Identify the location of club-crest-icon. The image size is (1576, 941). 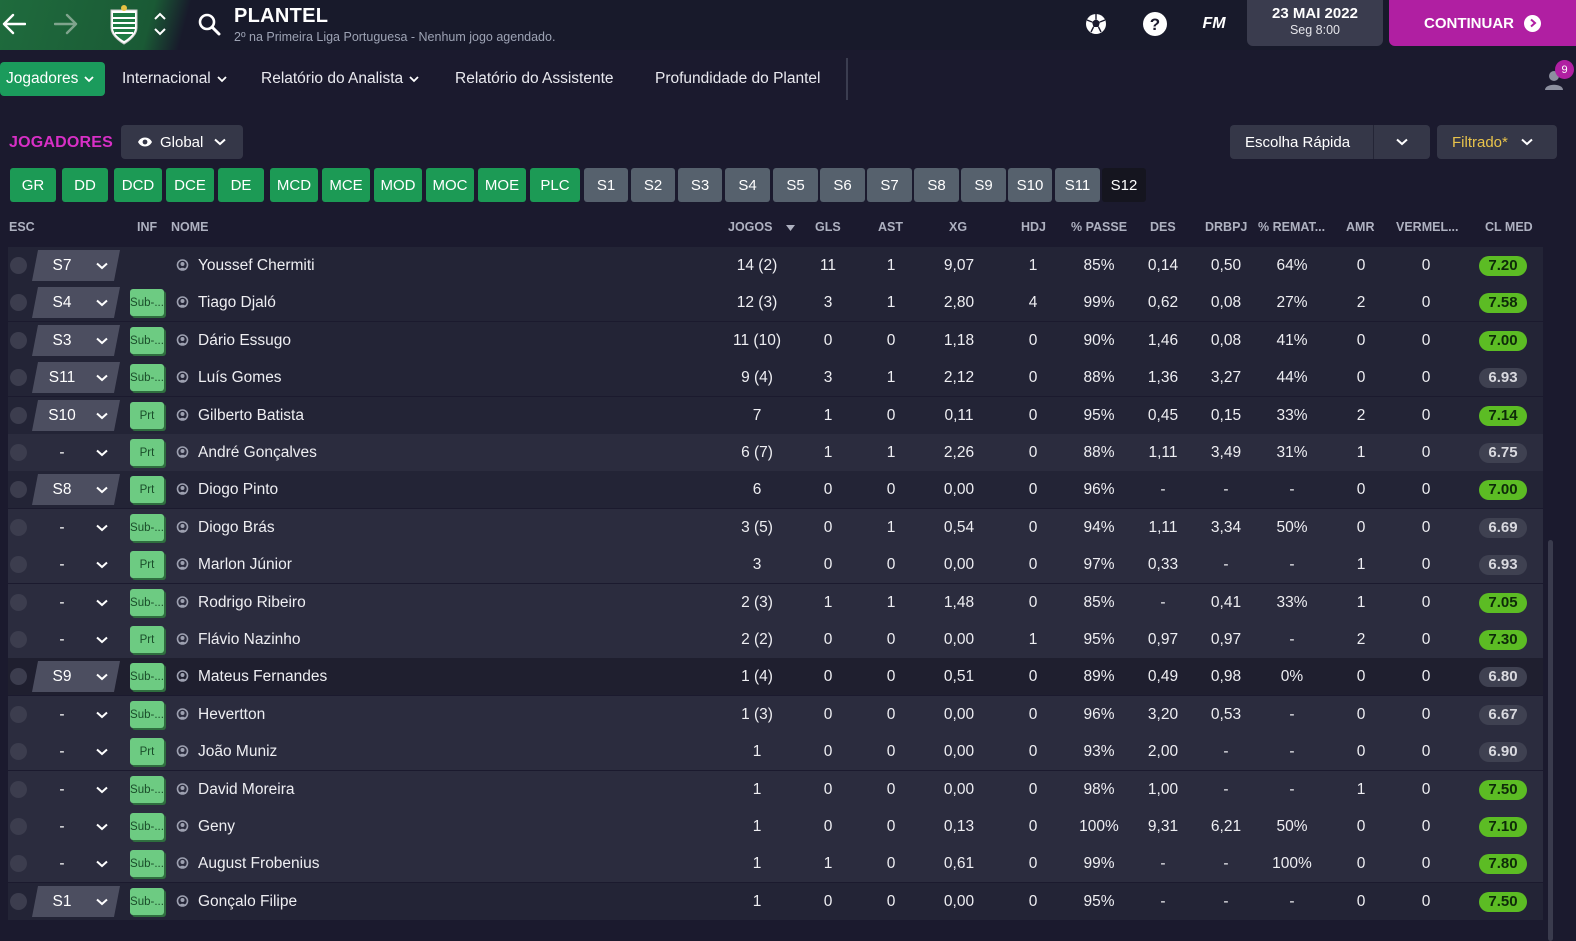
(124, 25).